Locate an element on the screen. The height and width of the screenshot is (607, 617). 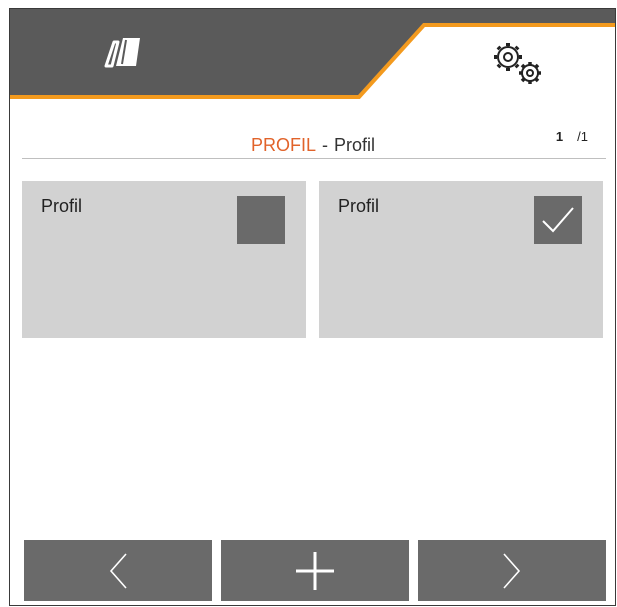
title-main: PROFIL is located at coordinates (283, 145).